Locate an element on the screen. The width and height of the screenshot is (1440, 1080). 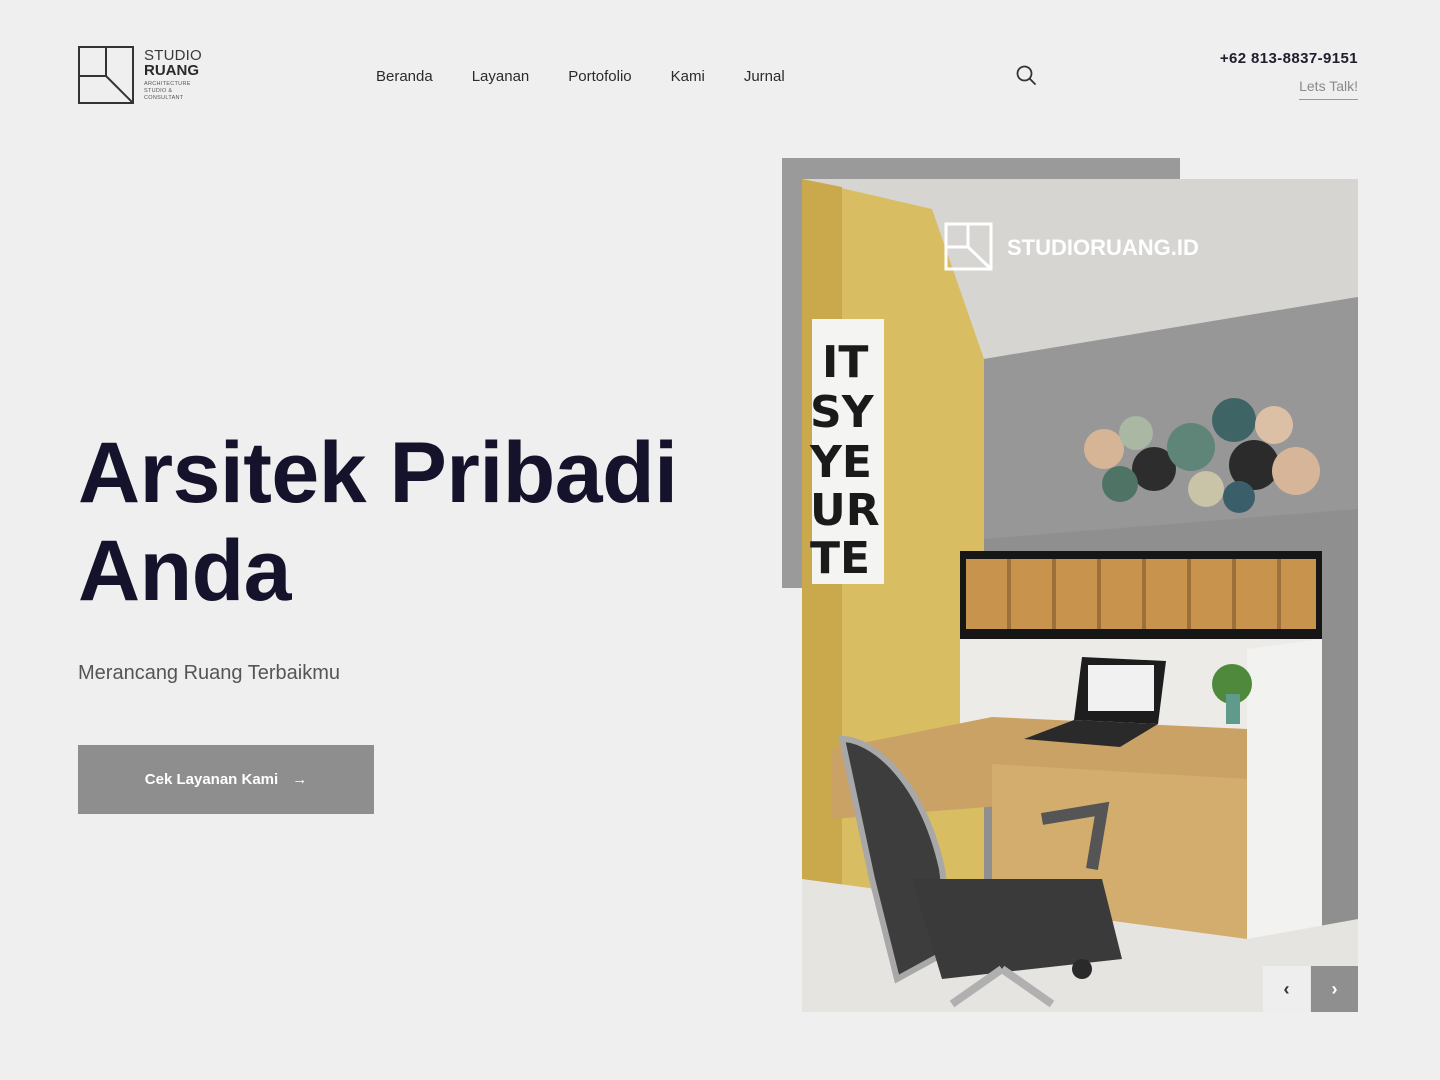
hero-title-line2: Anda is located at coordinates (185, 571).